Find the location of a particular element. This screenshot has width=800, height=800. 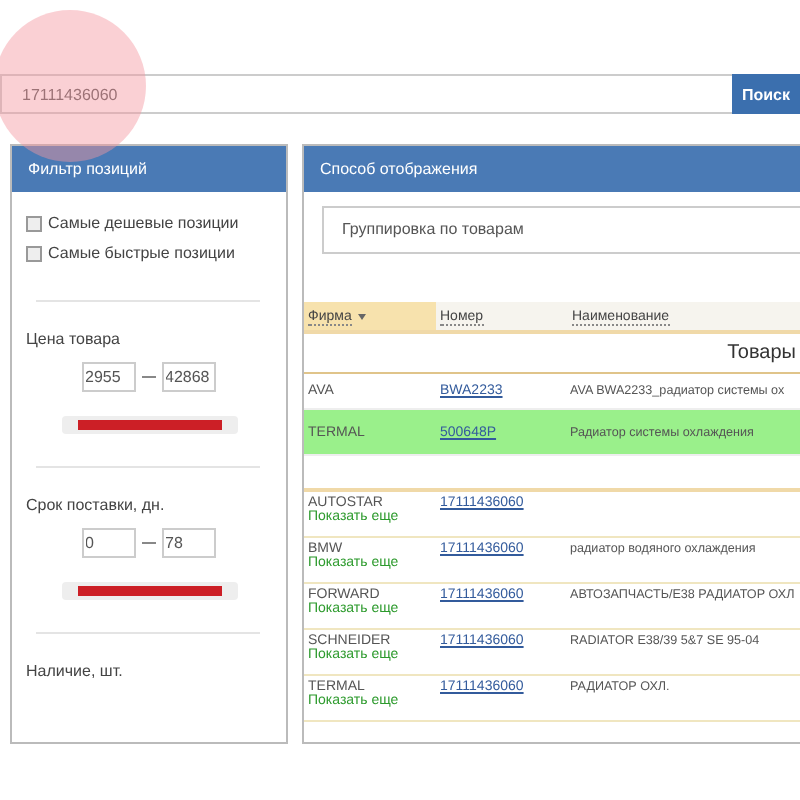

group-title: Товары is located at coordinates (761, 353).